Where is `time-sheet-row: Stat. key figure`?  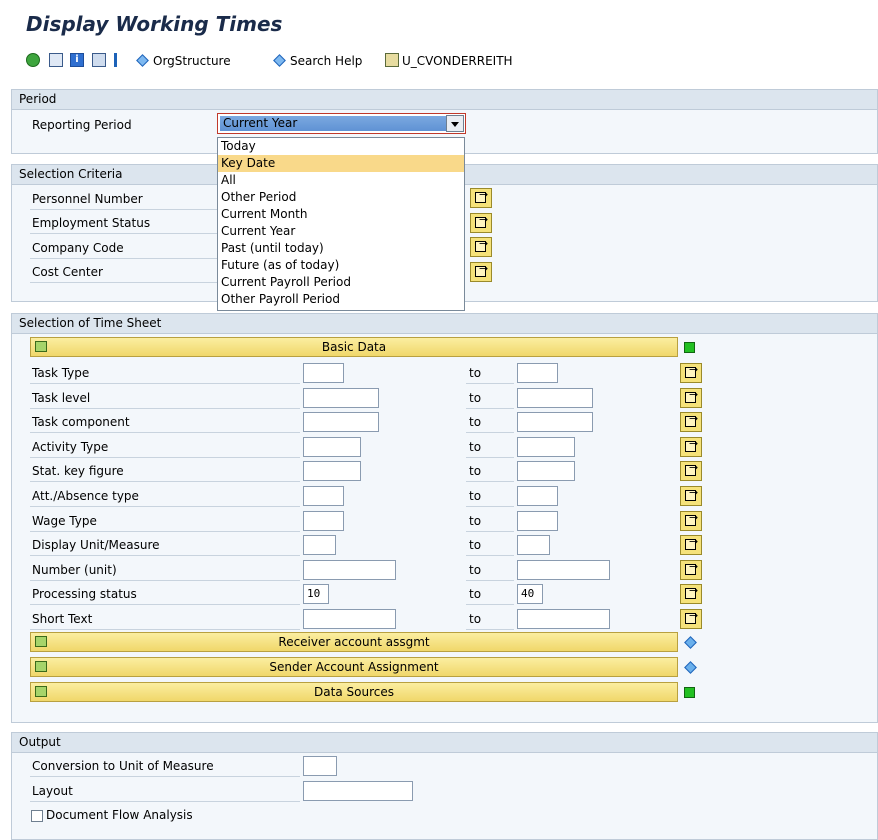 time-sheet-row: Stat. key figure is located at coordinates (165, 471).